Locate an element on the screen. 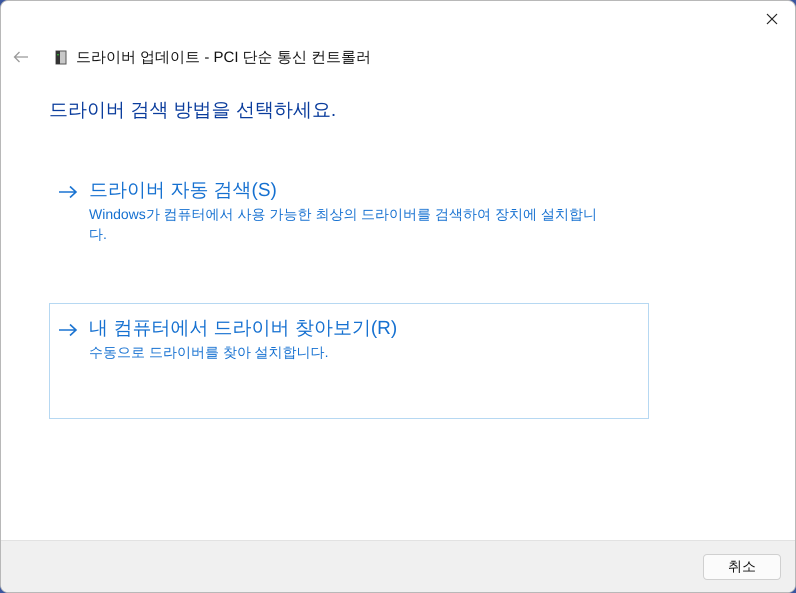  cancel-button: 취소 is located at coordinates (742, 567).